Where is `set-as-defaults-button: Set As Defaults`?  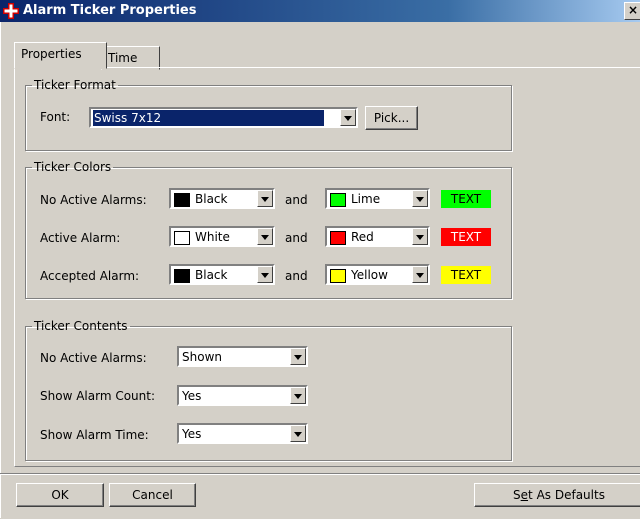 set-as-defaults-button: Set As Defaults is located at coordinates (557, 495).